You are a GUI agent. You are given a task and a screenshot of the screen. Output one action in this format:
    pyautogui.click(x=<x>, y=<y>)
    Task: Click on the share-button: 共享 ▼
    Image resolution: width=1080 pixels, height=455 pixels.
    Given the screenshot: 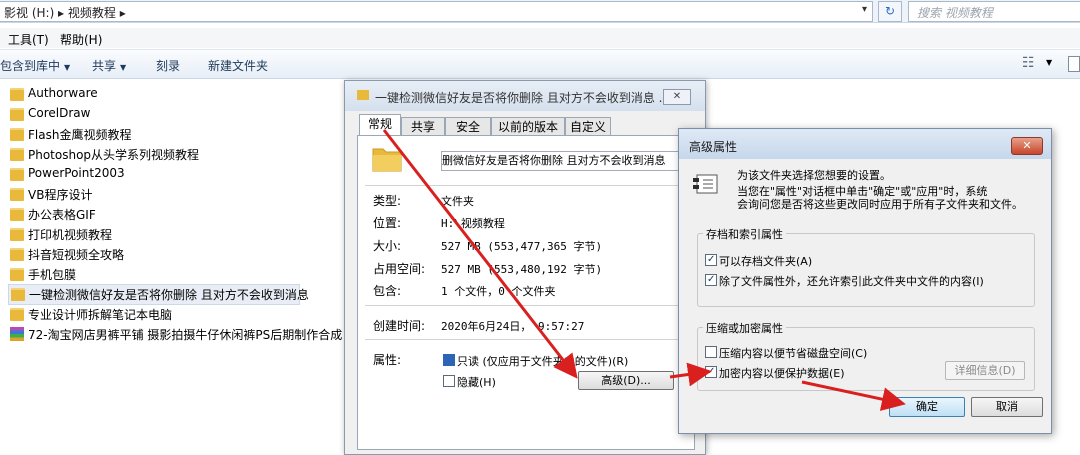 What is the action you would take?
    pyautogui.click(x=109, y=65)
    